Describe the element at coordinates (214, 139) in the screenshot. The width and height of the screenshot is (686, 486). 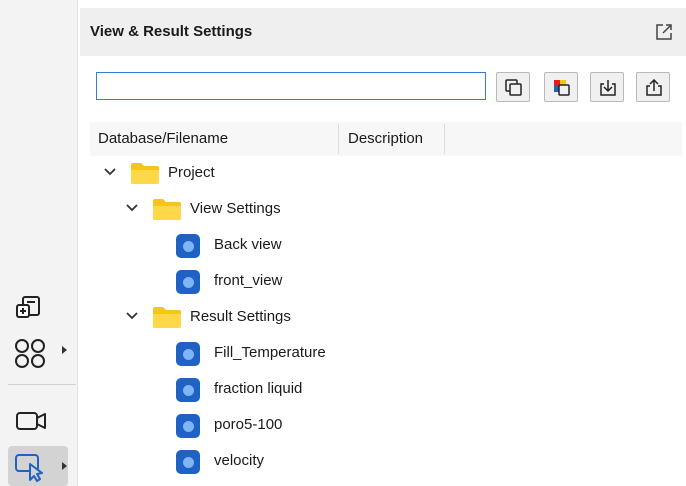
I see `column-header-filename: Database/Filename` at that location.